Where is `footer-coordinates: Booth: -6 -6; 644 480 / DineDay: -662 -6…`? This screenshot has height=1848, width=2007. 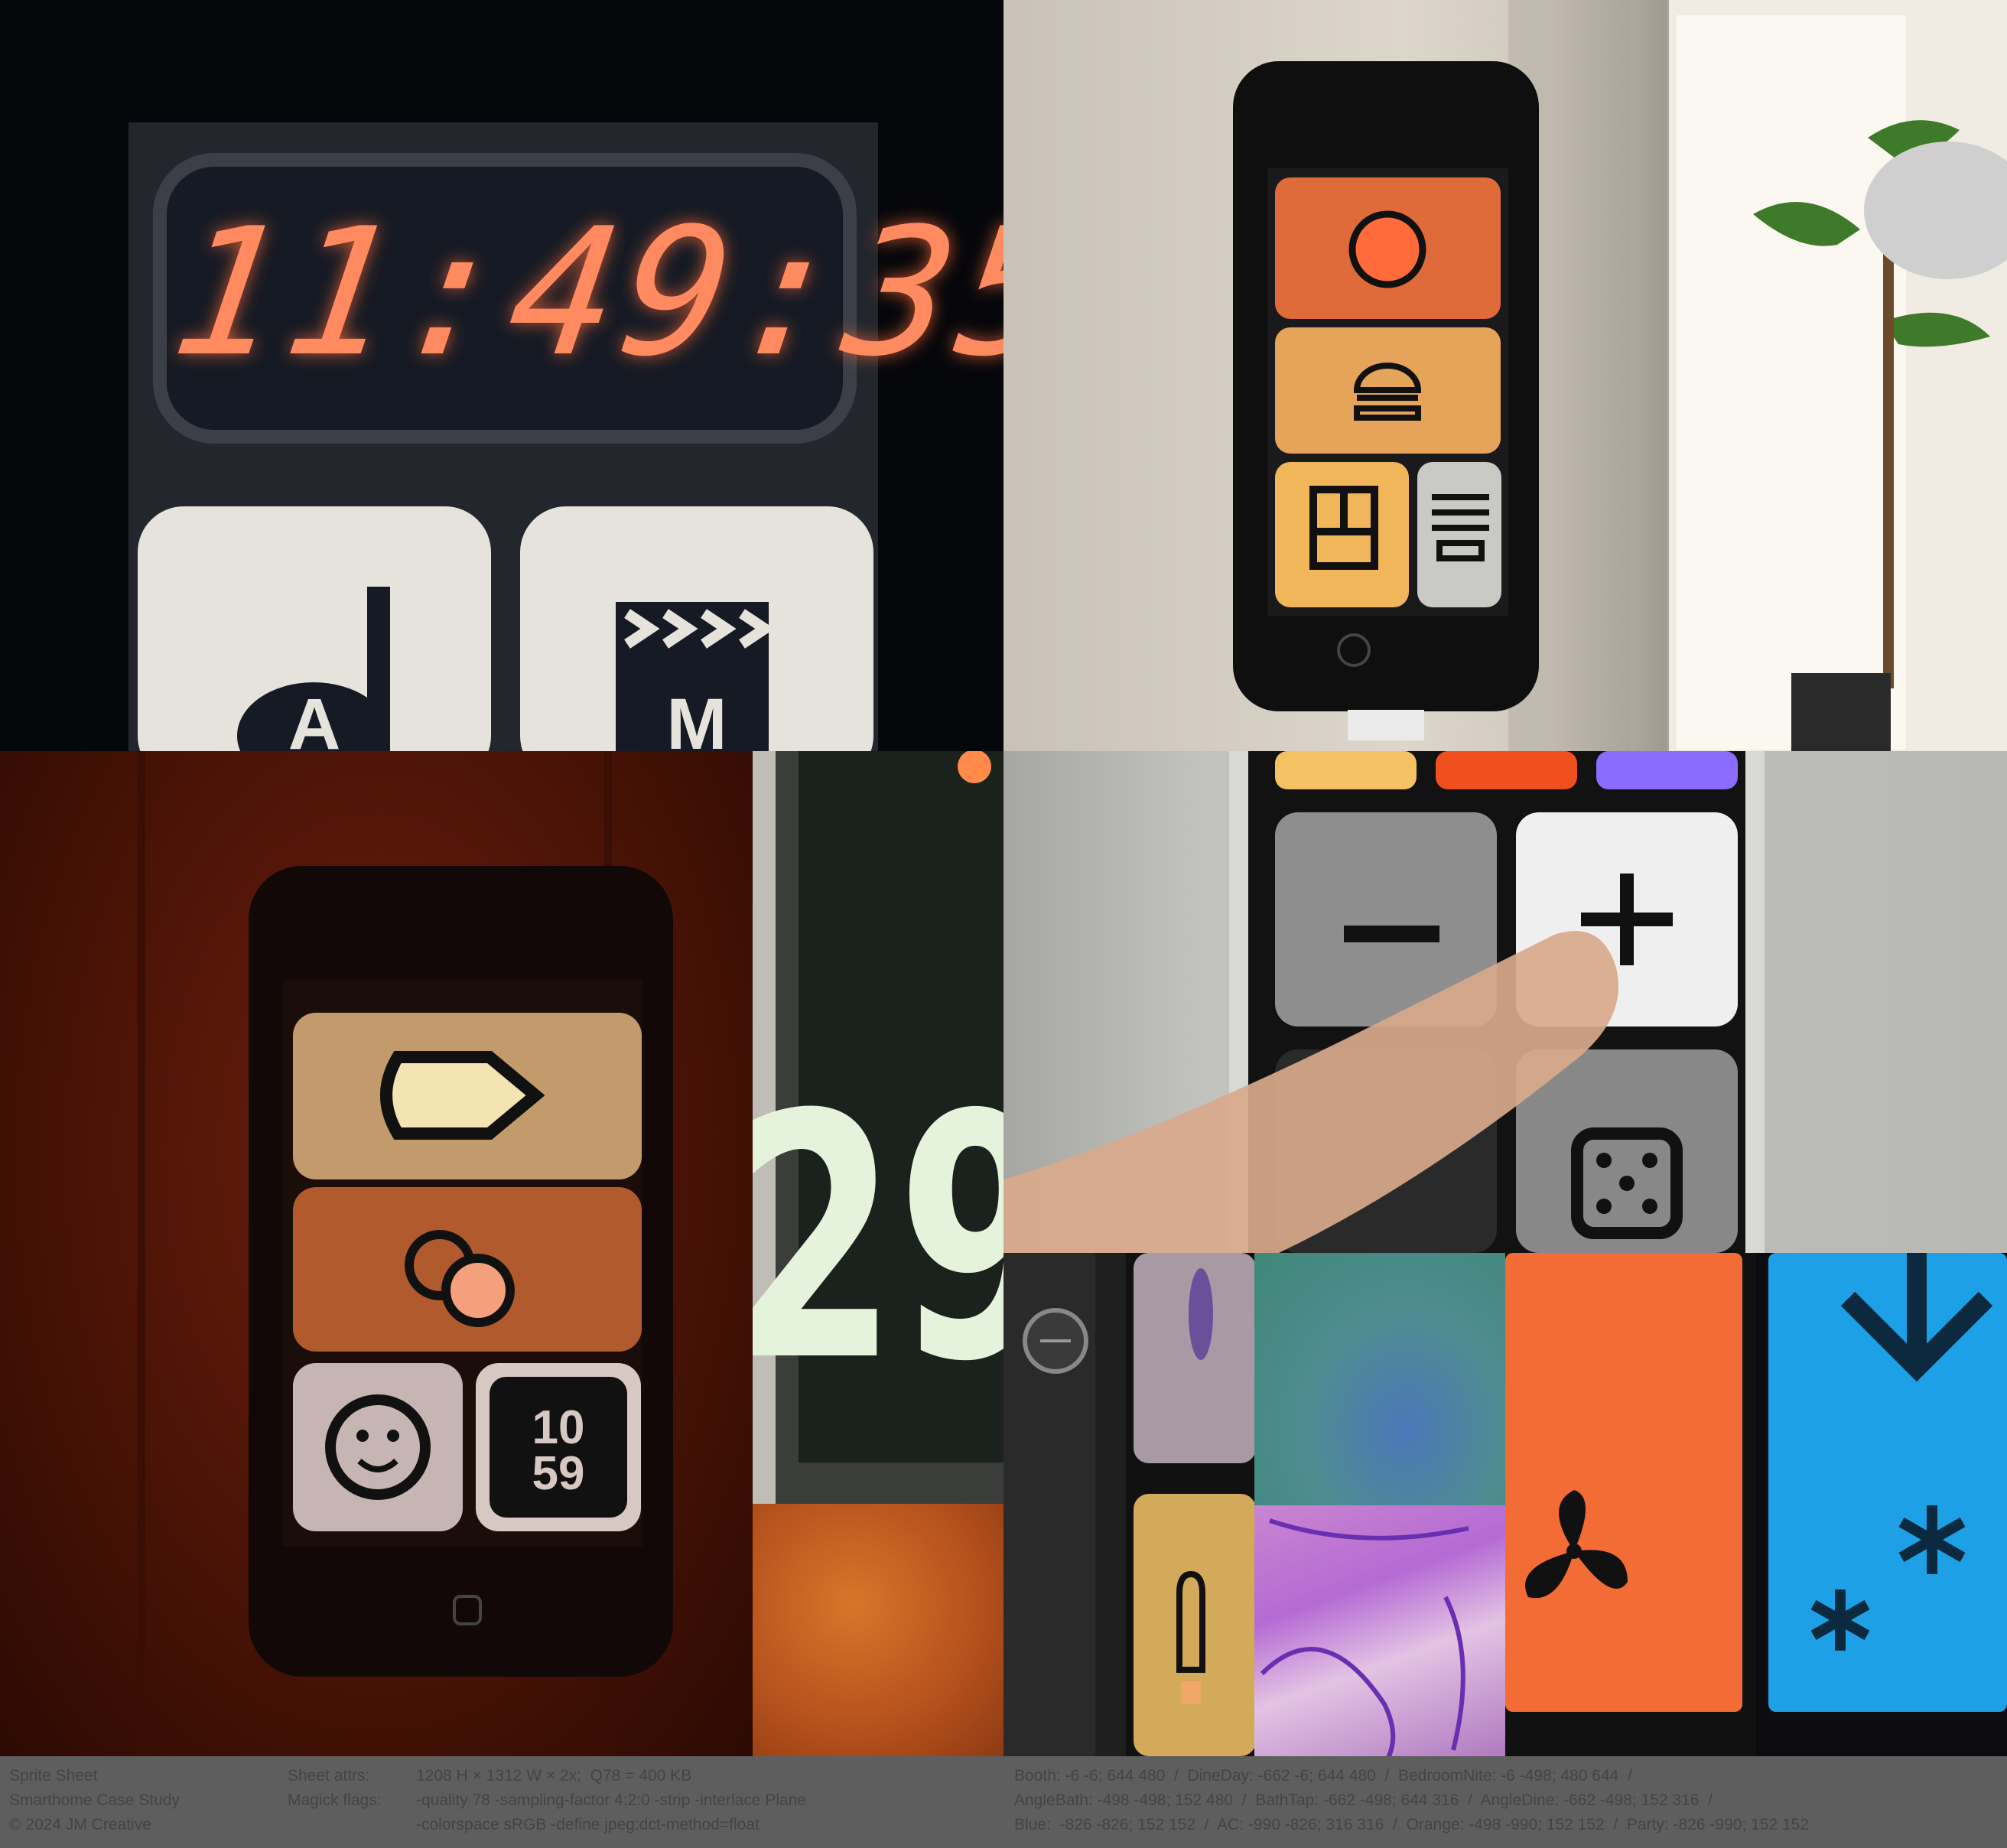
footer-coordinates: Booth: -6 -6; 644 480 / DineDay: -662 -6… is located at coordinates (1411, 1800).